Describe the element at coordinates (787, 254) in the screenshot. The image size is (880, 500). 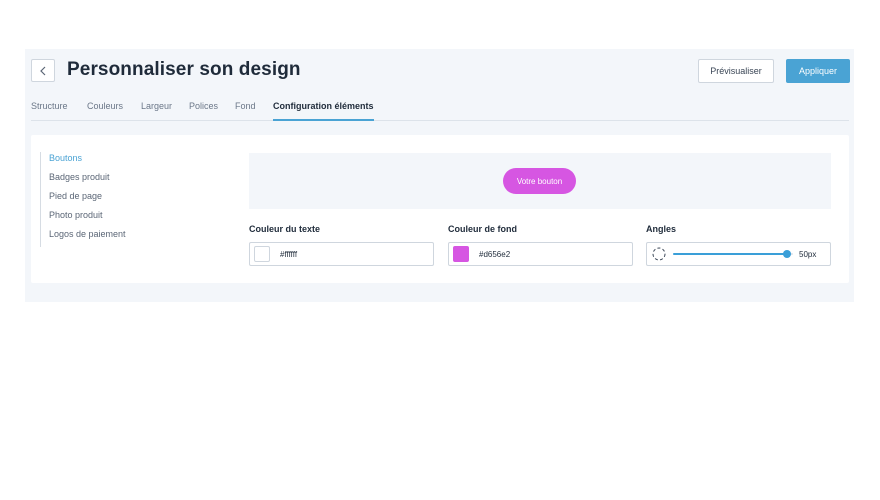
I see `slider-thumb` at that location.